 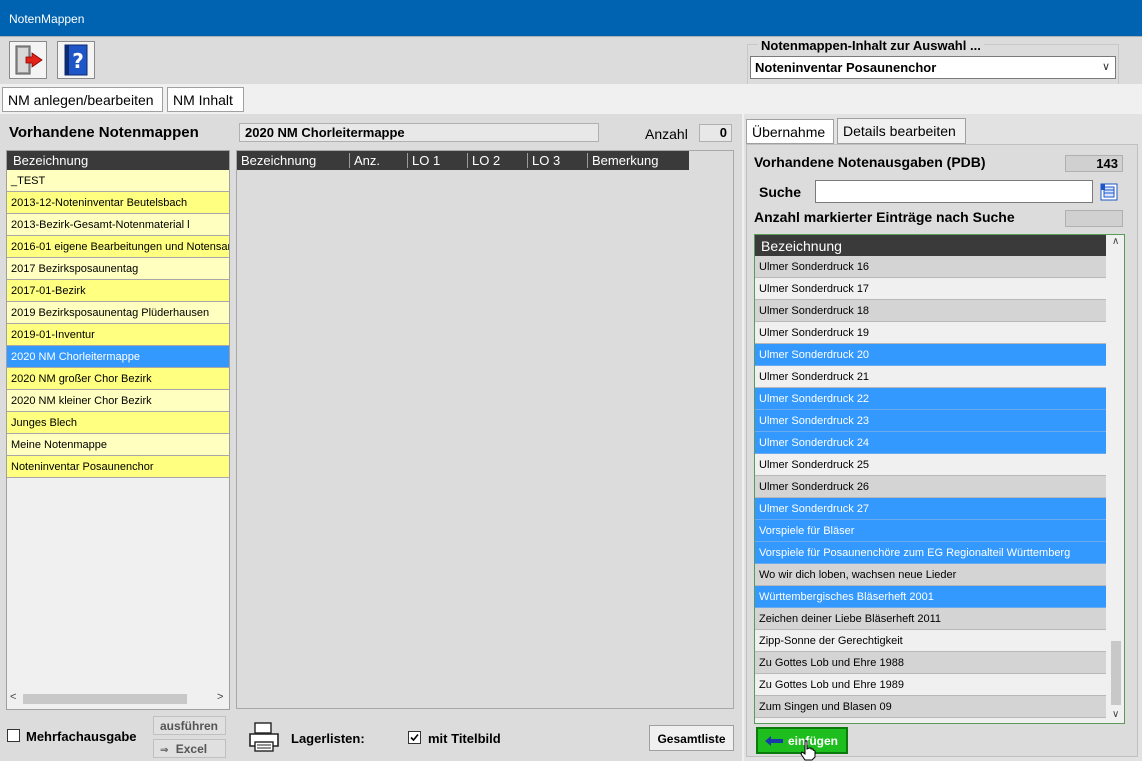 I want to click on title-image-label: mit Titelbild, so click(x=464, y=738).